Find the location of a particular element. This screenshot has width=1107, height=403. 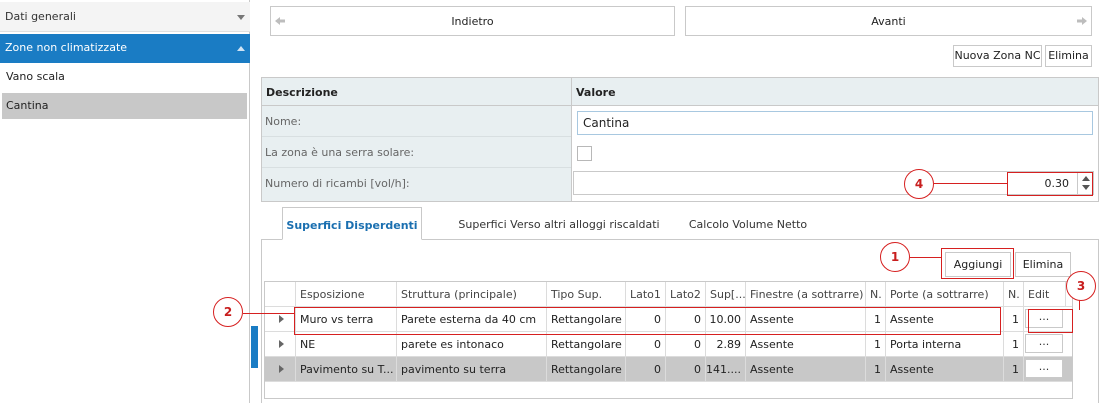

zone-item-vano-scala: Vano scala is located at coordinates (124, 77).